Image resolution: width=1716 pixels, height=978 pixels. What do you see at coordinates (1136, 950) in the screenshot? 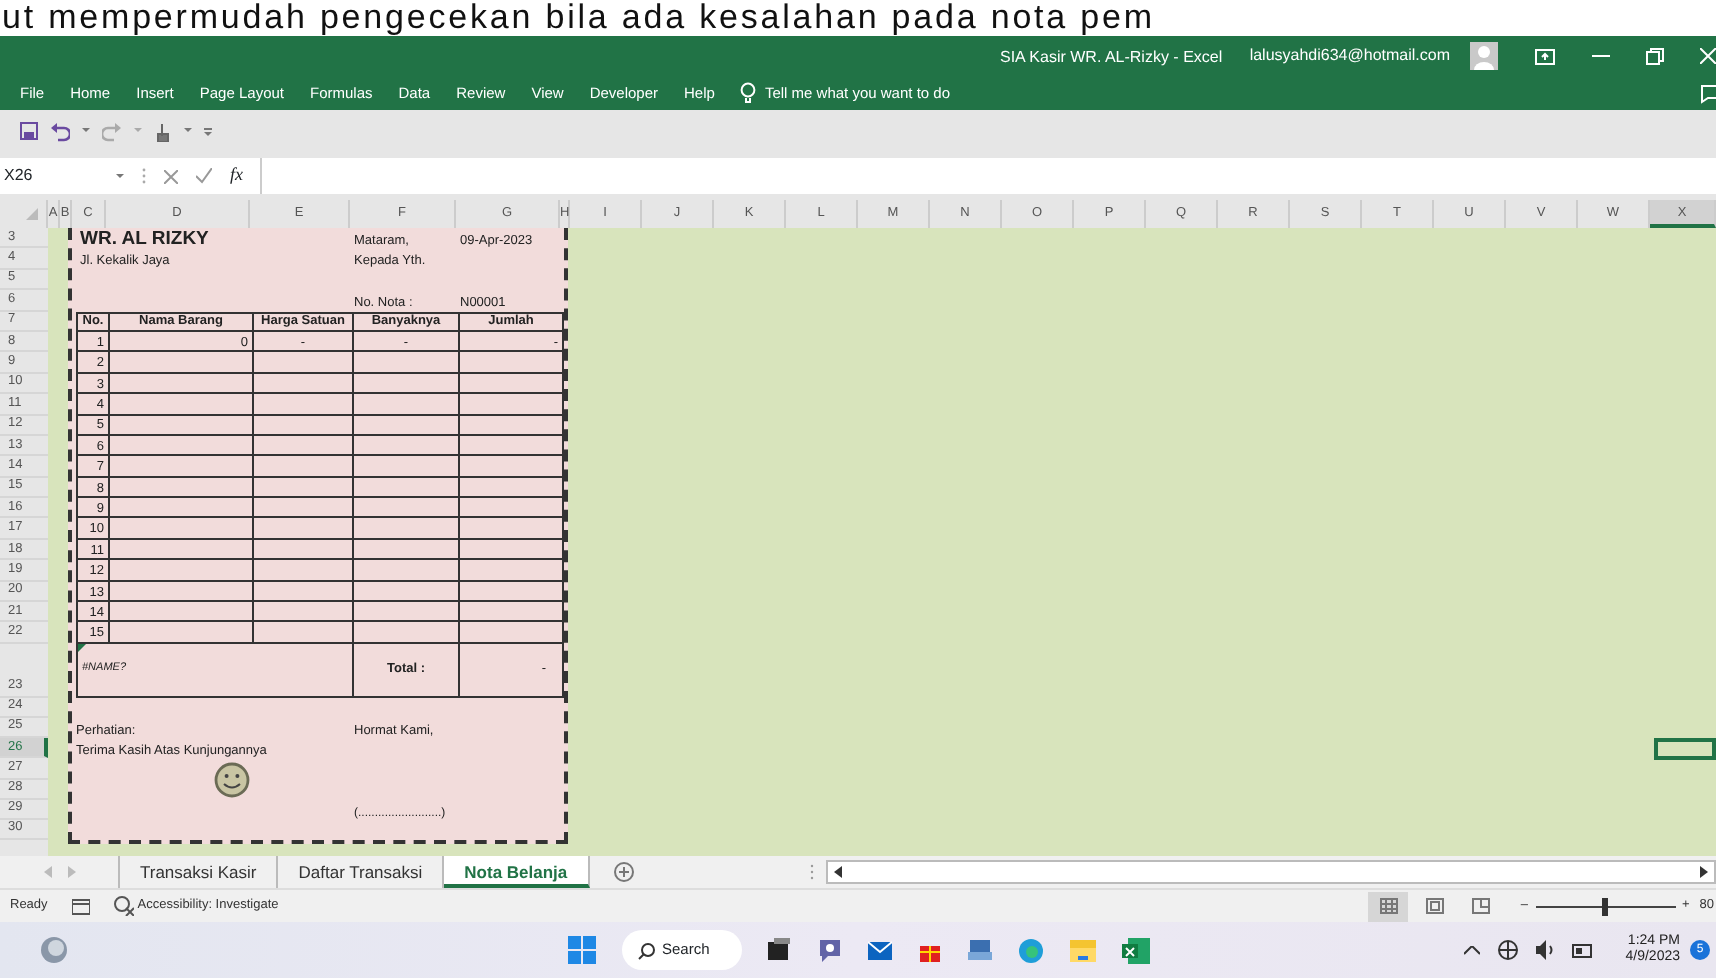
I see `spreadsheet-app-icon` at bounding box center [1136, 950].